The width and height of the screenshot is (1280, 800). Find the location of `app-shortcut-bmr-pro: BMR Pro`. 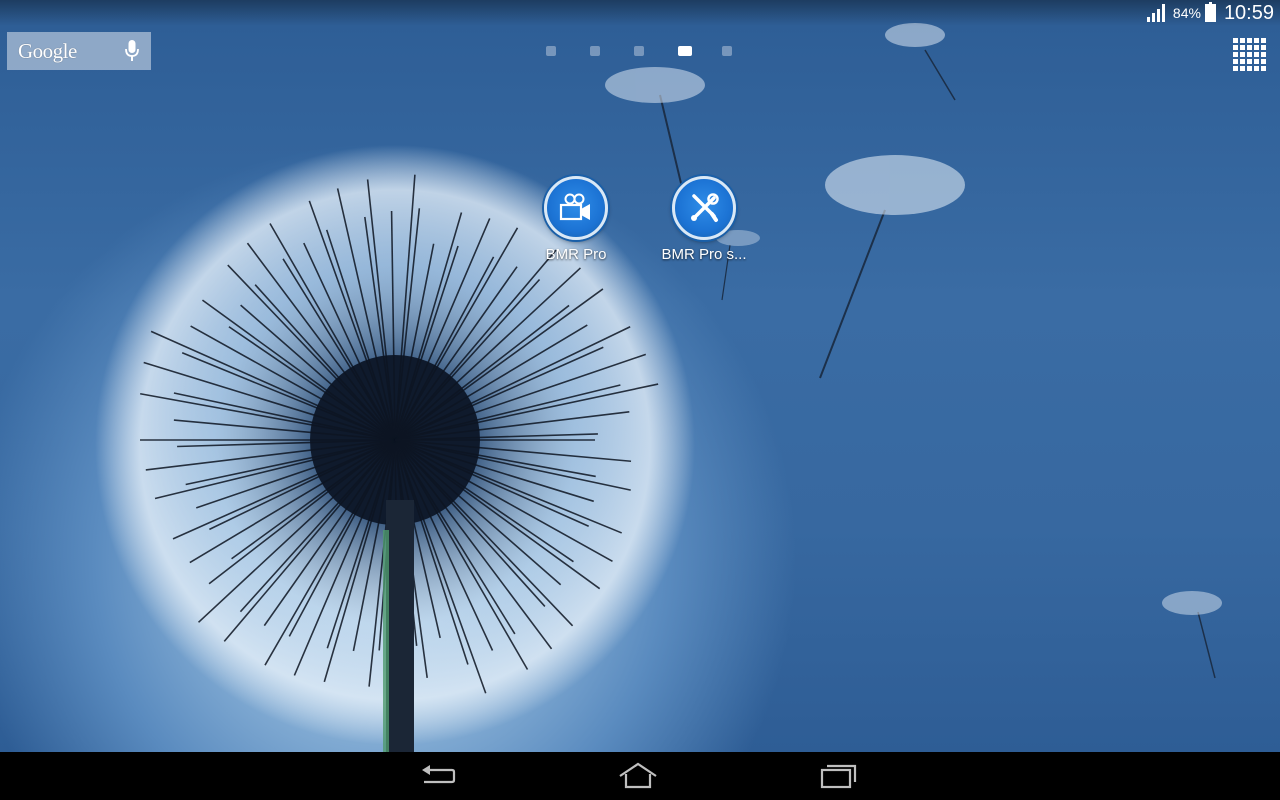

app-shortcut-bmr-pro: BMR Pro is located at coordinates (576, 219).